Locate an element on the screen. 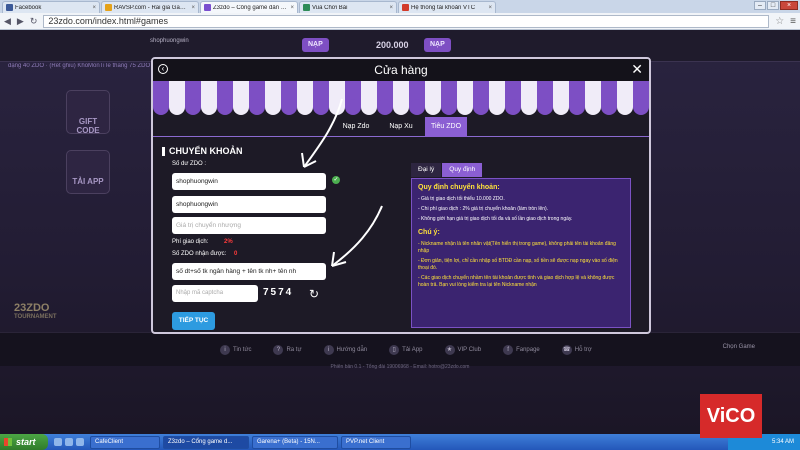 This screenshot has width=800, height=450. star-icon: ★ is located at coordinates (449, 349).